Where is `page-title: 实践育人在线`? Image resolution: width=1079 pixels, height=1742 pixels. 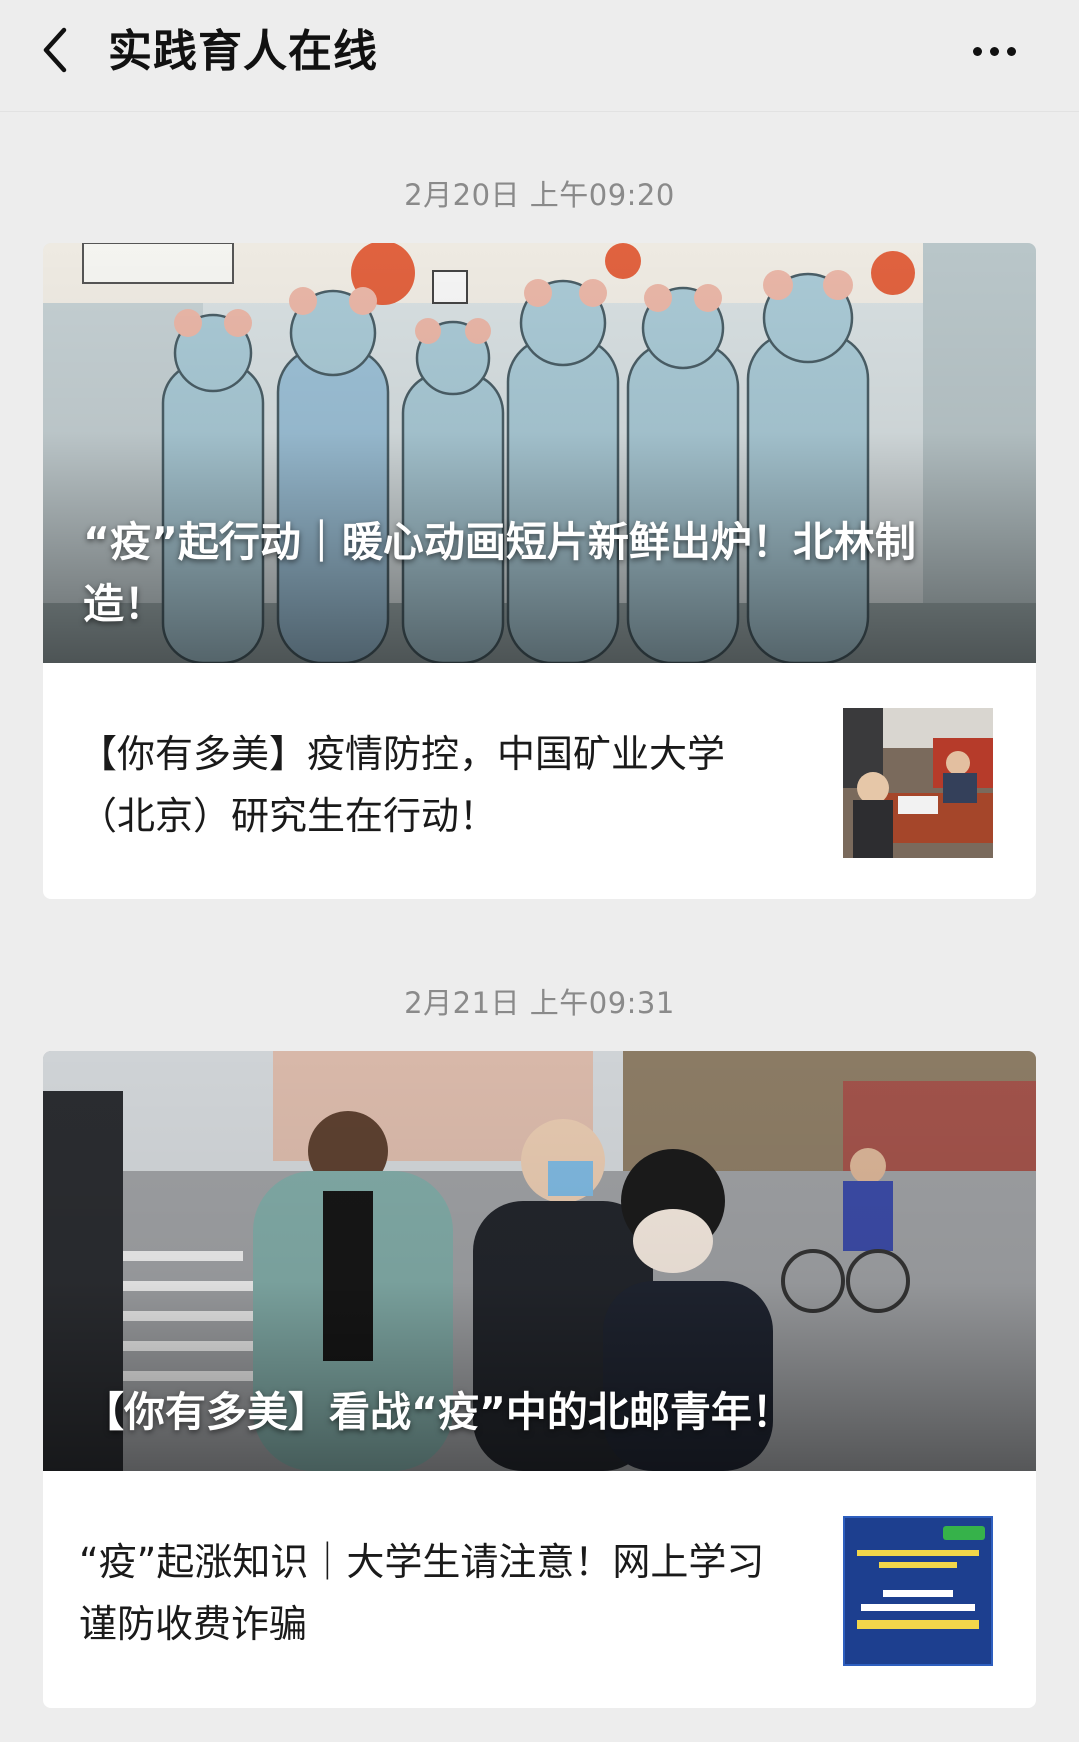
page-title: 实践育人在线 is located at coordinates (243, 51).